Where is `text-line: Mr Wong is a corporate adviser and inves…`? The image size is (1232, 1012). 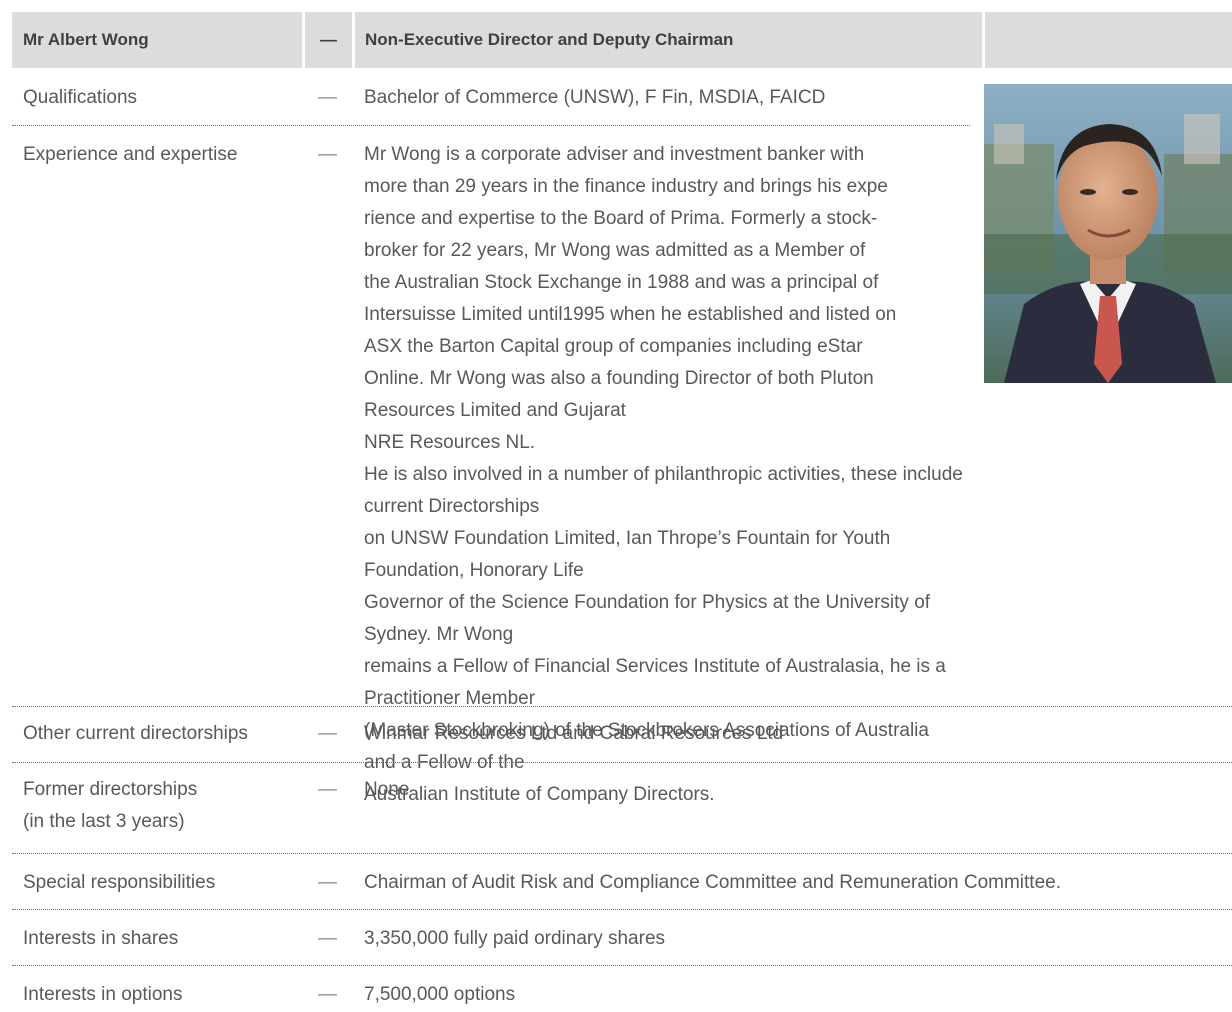 text-line: Mr Wong is a corporate adviser and inves… is located at coordinates (614, 154).